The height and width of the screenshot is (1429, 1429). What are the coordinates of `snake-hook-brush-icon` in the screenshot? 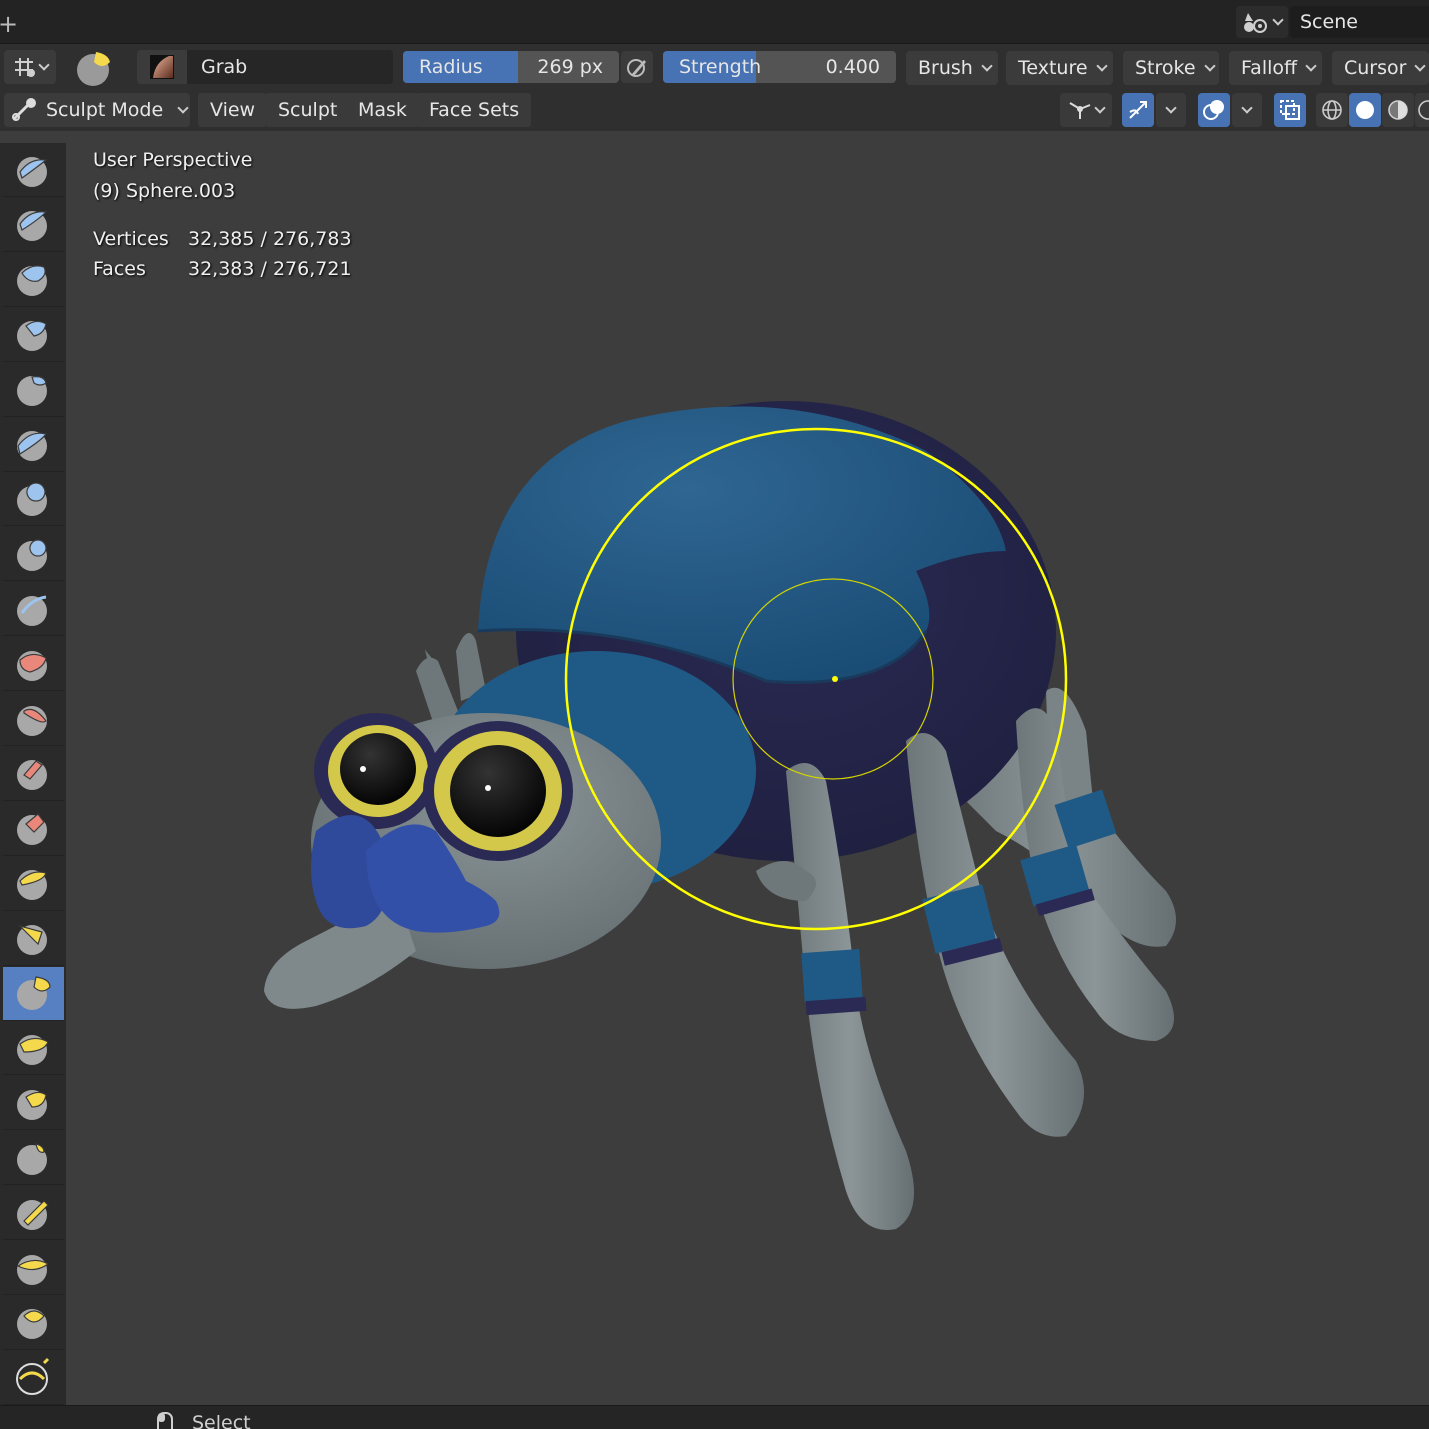 It's located at (31, 1104).